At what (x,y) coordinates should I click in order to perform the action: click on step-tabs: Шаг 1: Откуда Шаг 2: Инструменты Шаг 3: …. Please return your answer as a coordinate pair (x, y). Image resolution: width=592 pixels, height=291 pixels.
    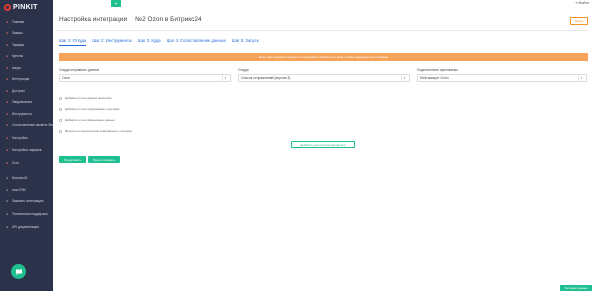
    Looking at the image, I should click on (159, 42).